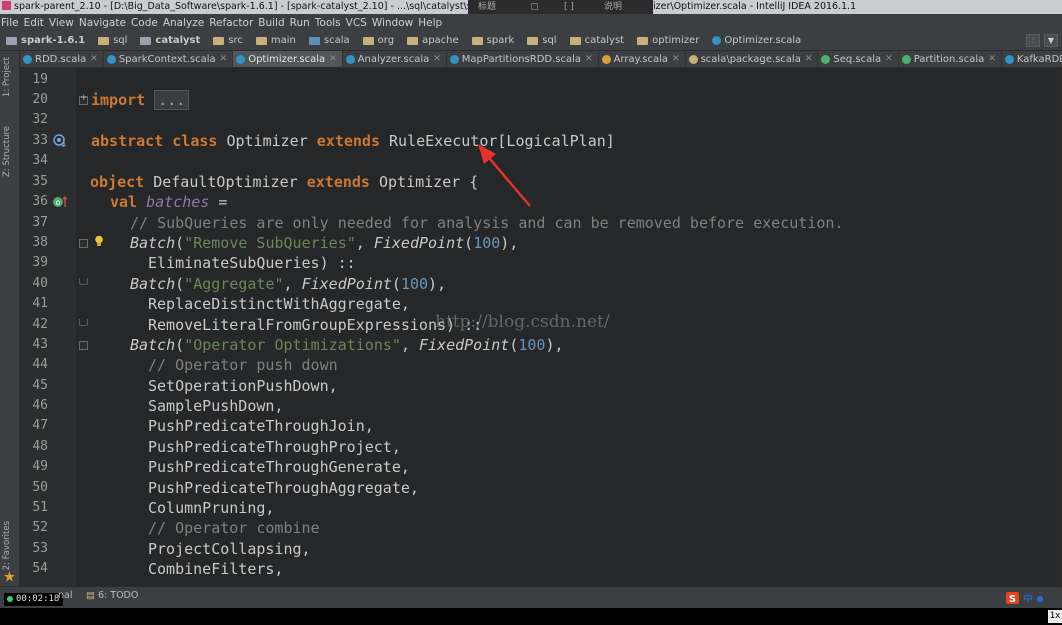 This screenshot has width=1062, height=625. What do you see at coordinates (1051, 40) in the screenshot?
I see `dropdown-arrow-icon: ▼` at bounding box center [1051, 40].